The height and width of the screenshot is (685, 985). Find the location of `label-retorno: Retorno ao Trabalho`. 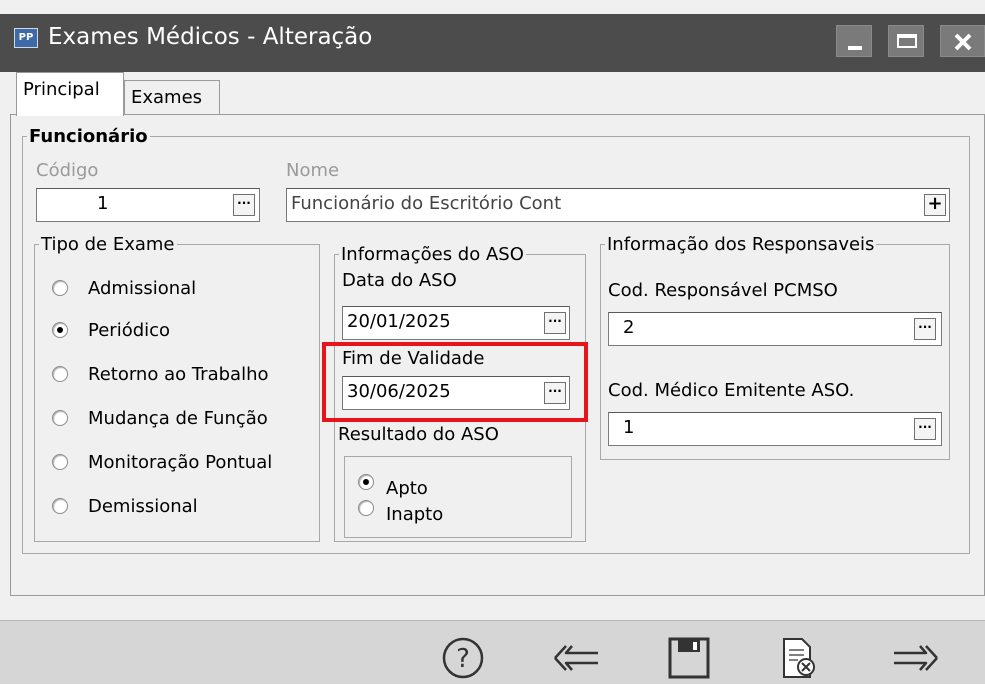

label-retorno: Retorno ao Trabalho is located at coordinates (178, 374).